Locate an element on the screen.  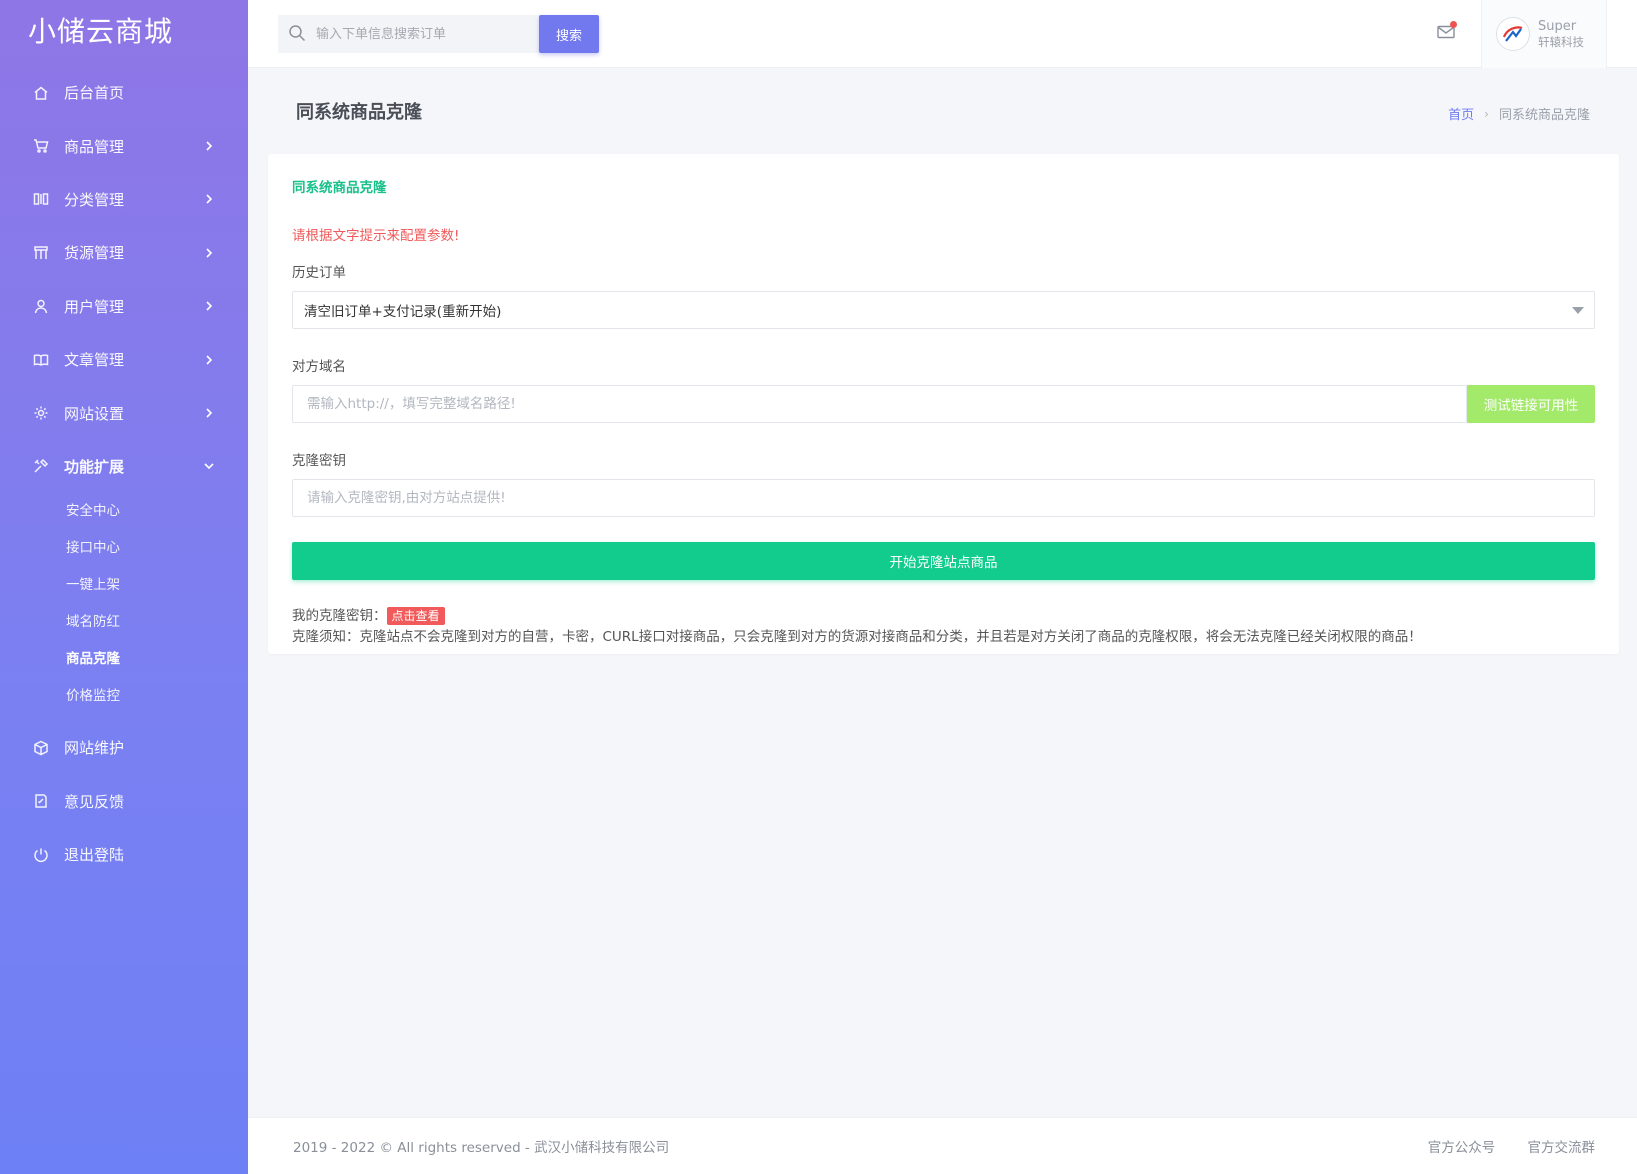
domain-input-group: 测试链接可用性 is located at coordinates (943, 404).